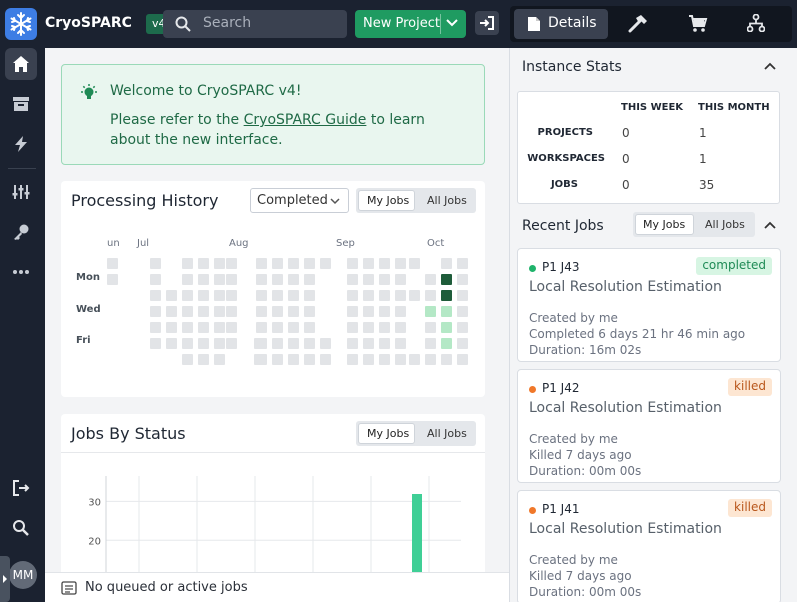 The height and width of the screenshot is (602, 797). What do you see at coordinates (21, 528) in the screenshot?
I see `sidebar-item-search` at bounding box center [21, 528].